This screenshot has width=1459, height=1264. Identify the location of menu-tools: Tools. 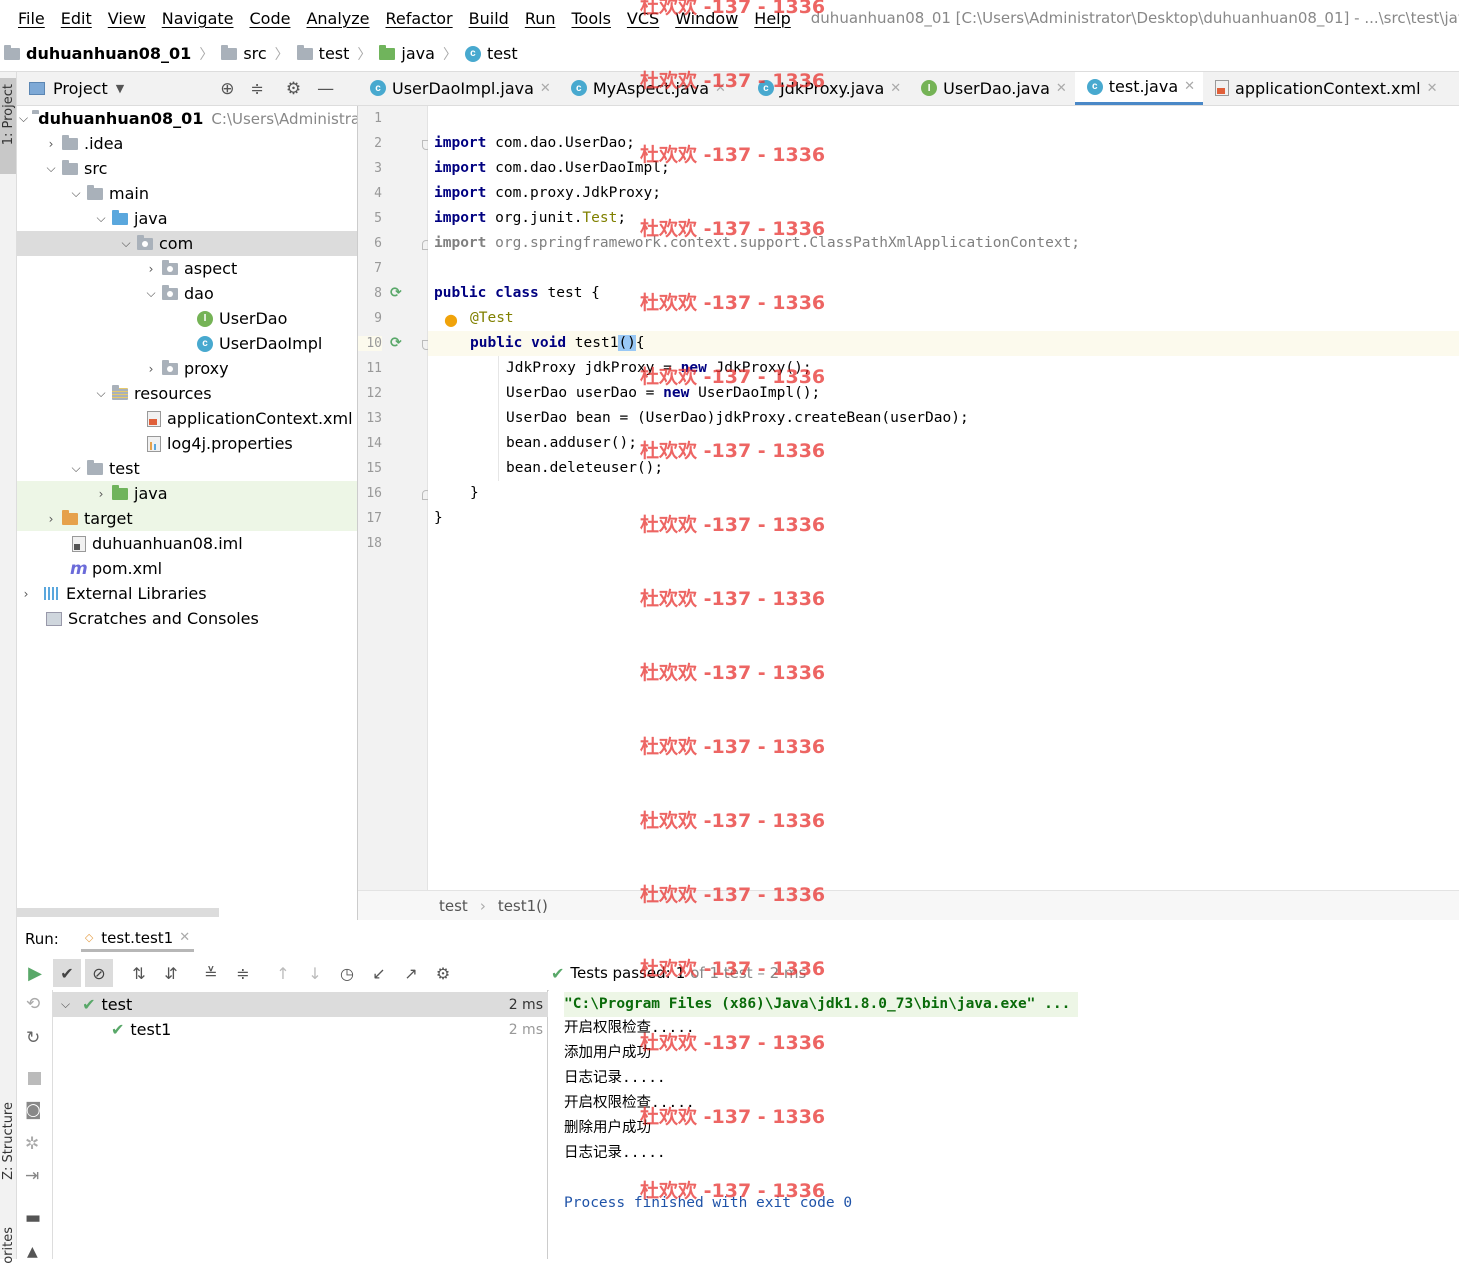
(591, 18).